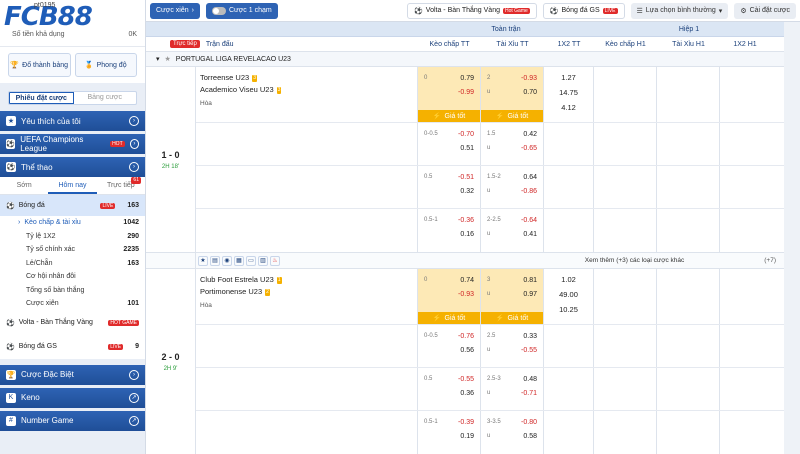 This screenshot has width=800, height=454. Describe the element at coordinates (449, 280) in the screenshot. I see `odds-button: 0 0.74` at that location.